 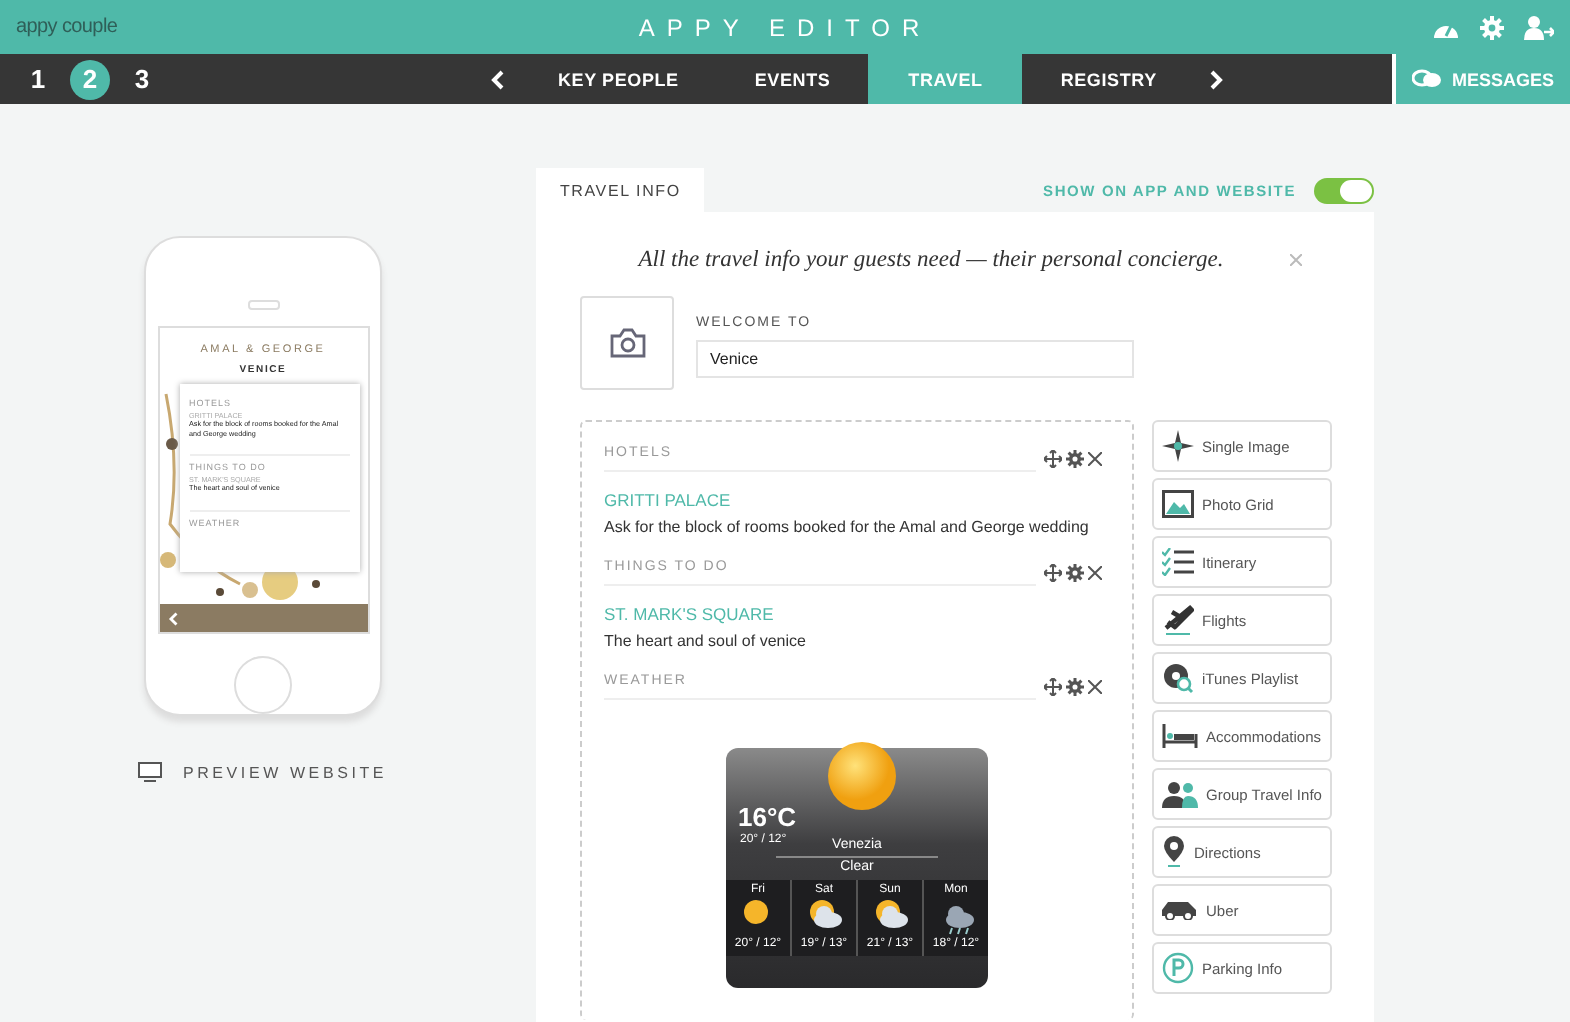 I want to click on panel-tab: TRAVEL INFO, so click(x=620, y=190).